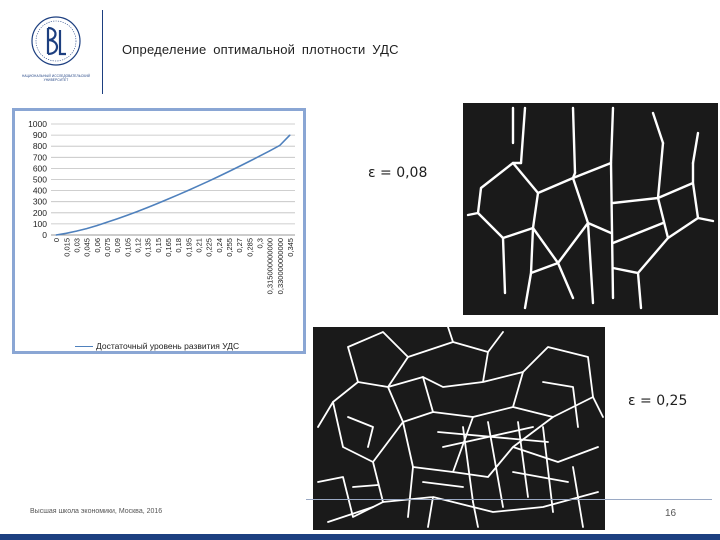 Image resolution: width=720 pixels, height=540 pixels. I want to click on x-tick-label: 0,27, so click(239, 245).